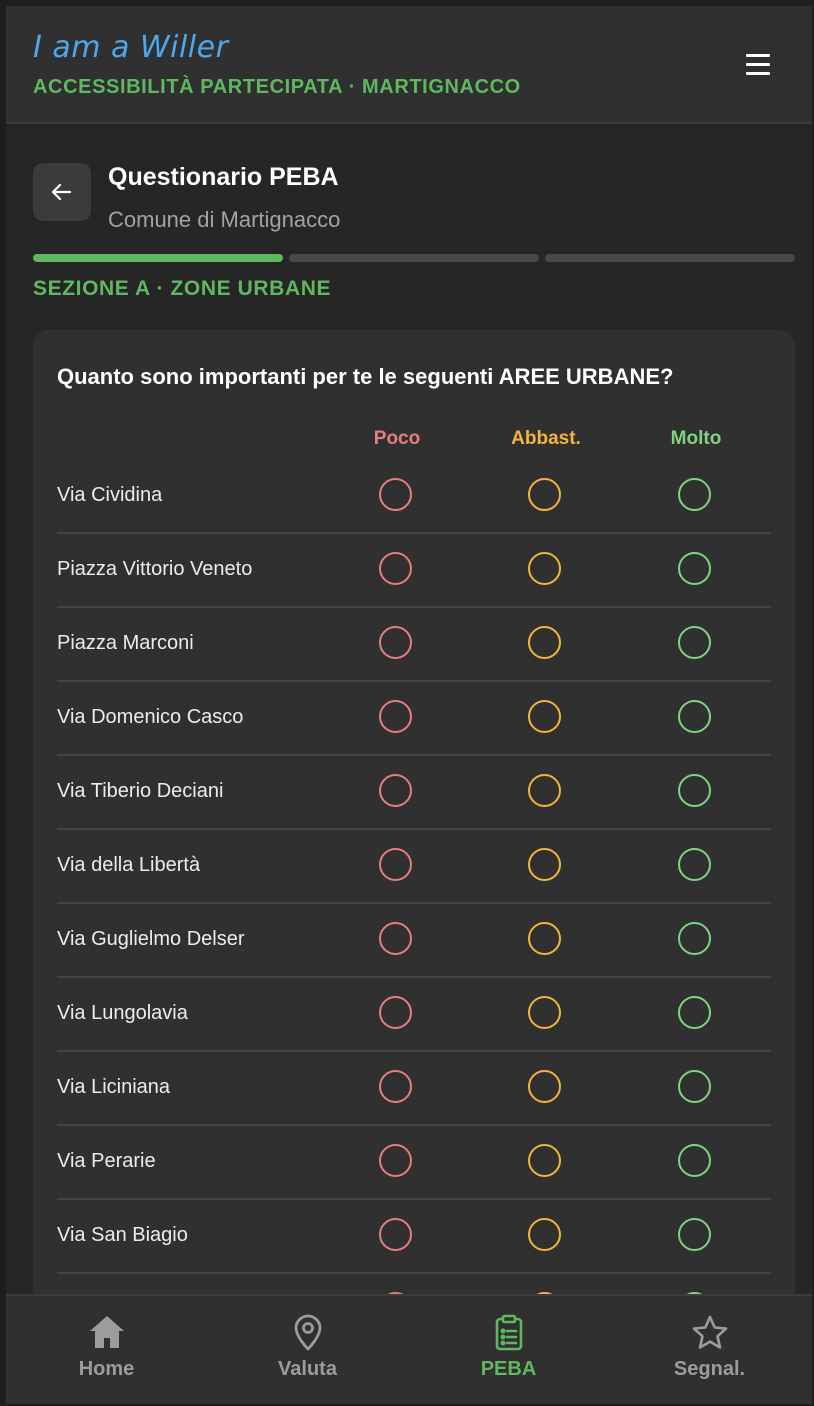 This screenshot has width=814, height=1406. I want to click on rating-row: Via Perarie, so click(414, 1163).